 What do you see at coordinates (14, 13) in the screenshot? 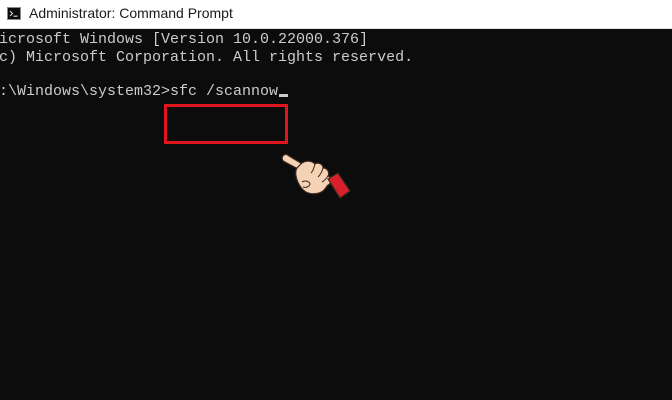
I see `command-prompt-icon` at bounding box center [14, 13].